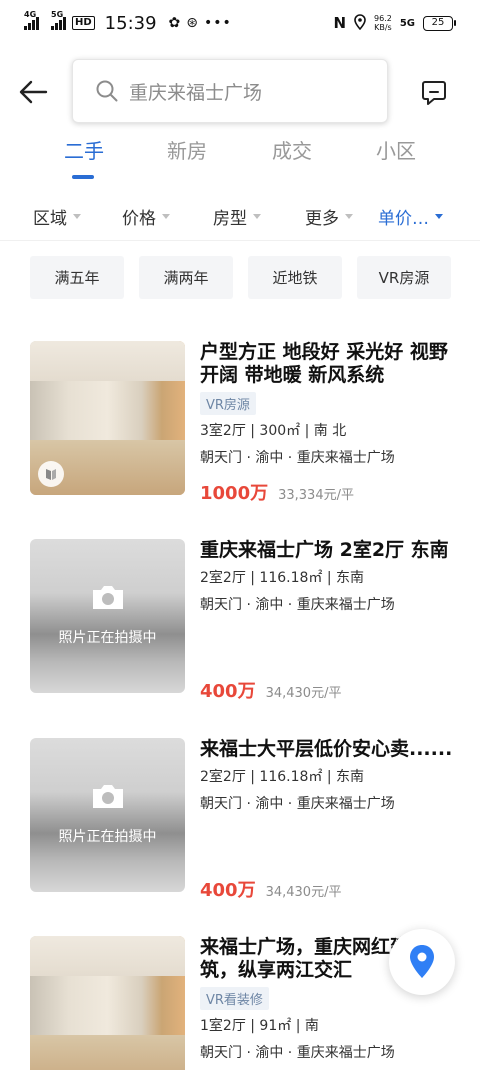  What do you see at coordinates (407, 23) in the screenshot?
I see `signal-5g-icon: 5G` at bounding box center [407, 23].